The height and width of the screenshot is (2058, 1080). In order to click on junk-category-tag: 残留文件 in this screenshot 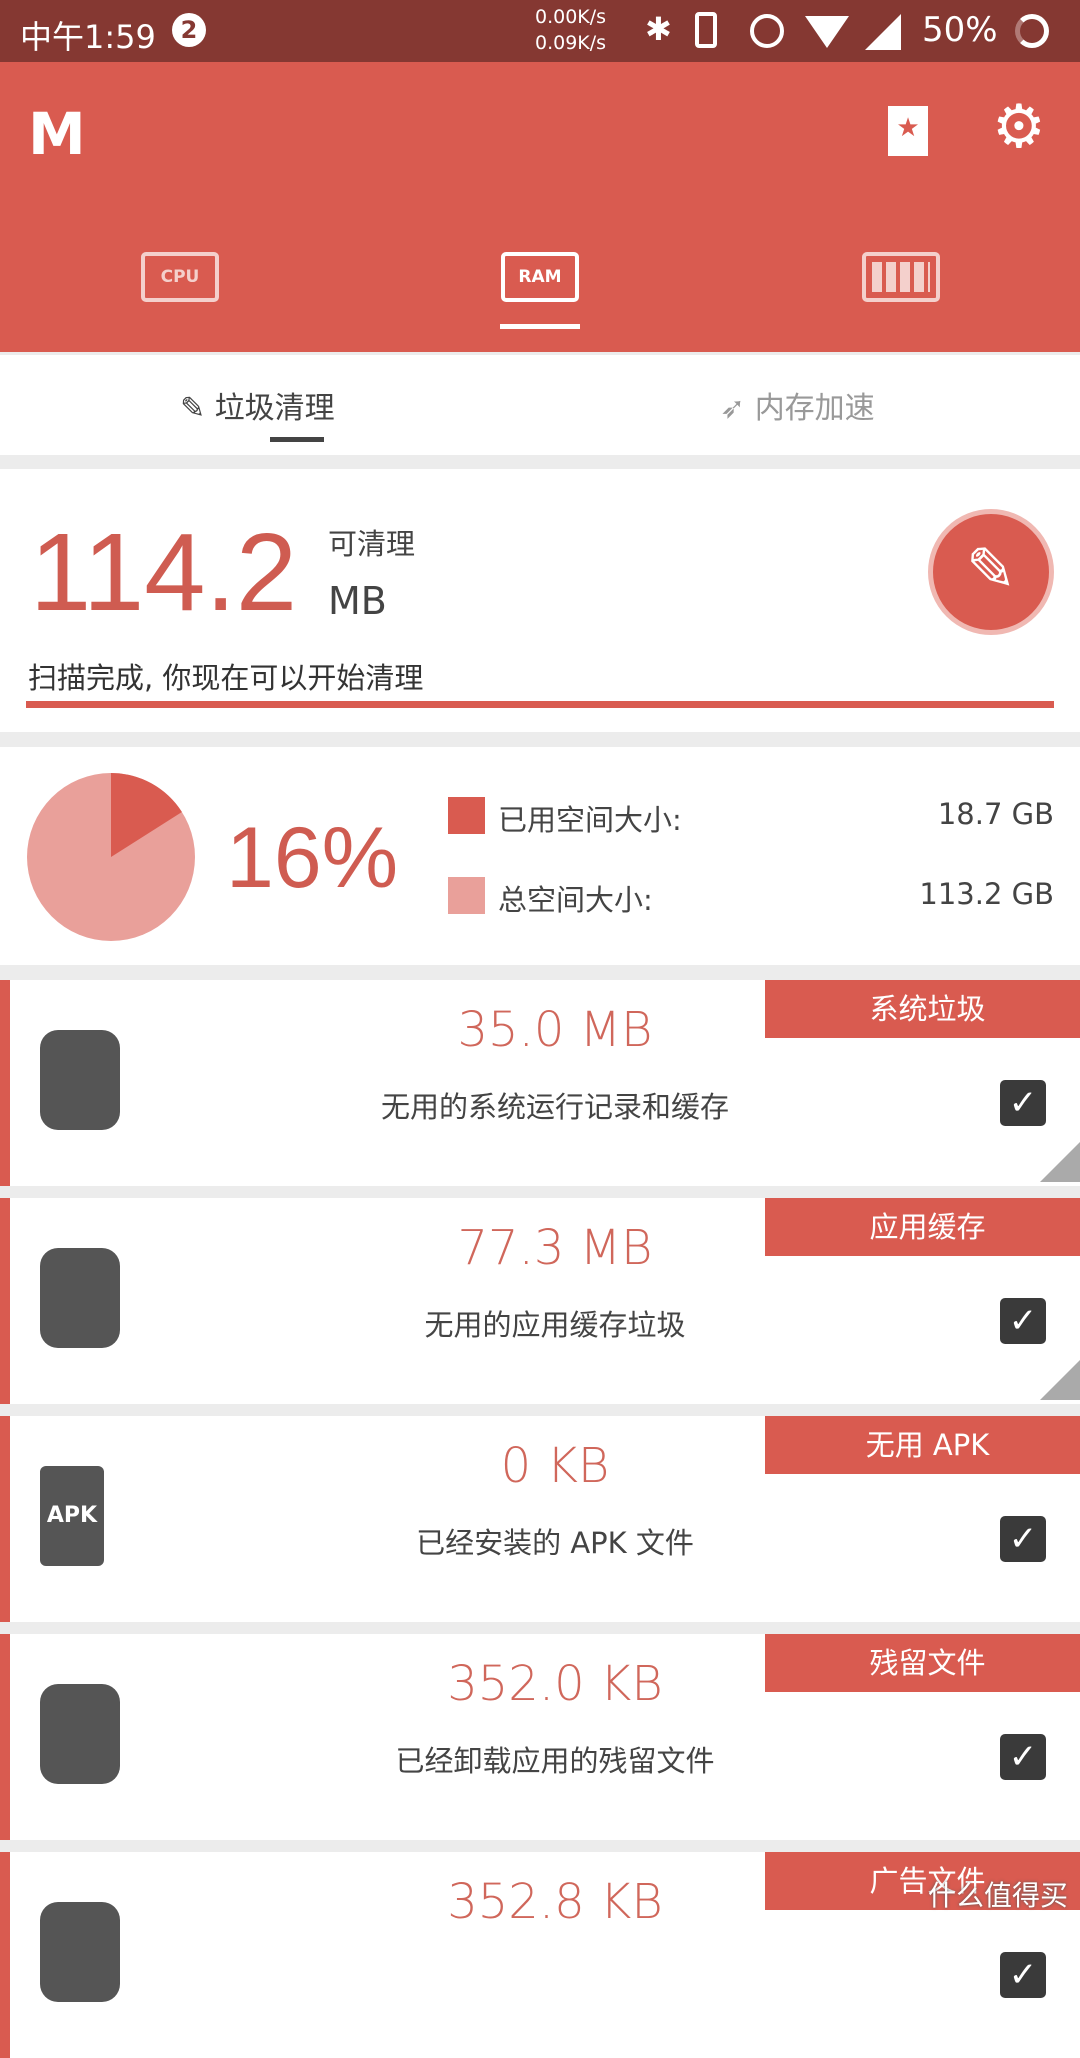, I will do `click(922, 1663)`.